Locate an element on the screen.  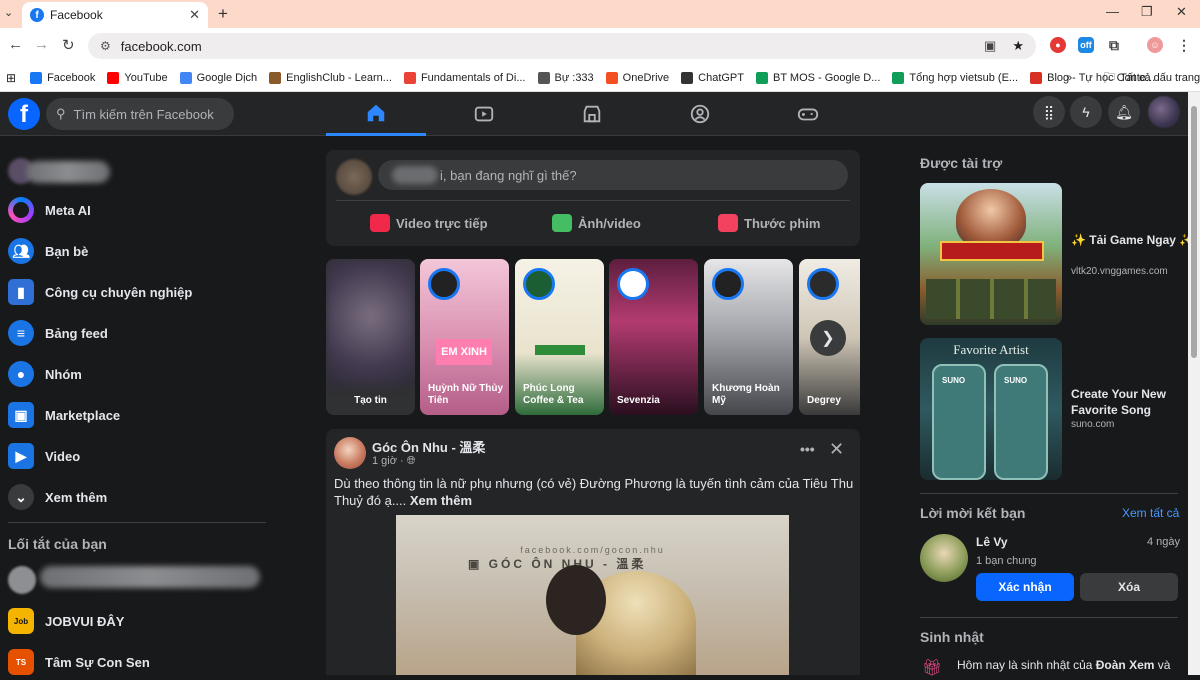
nav-home-tab is located at coordinates (376, 114).